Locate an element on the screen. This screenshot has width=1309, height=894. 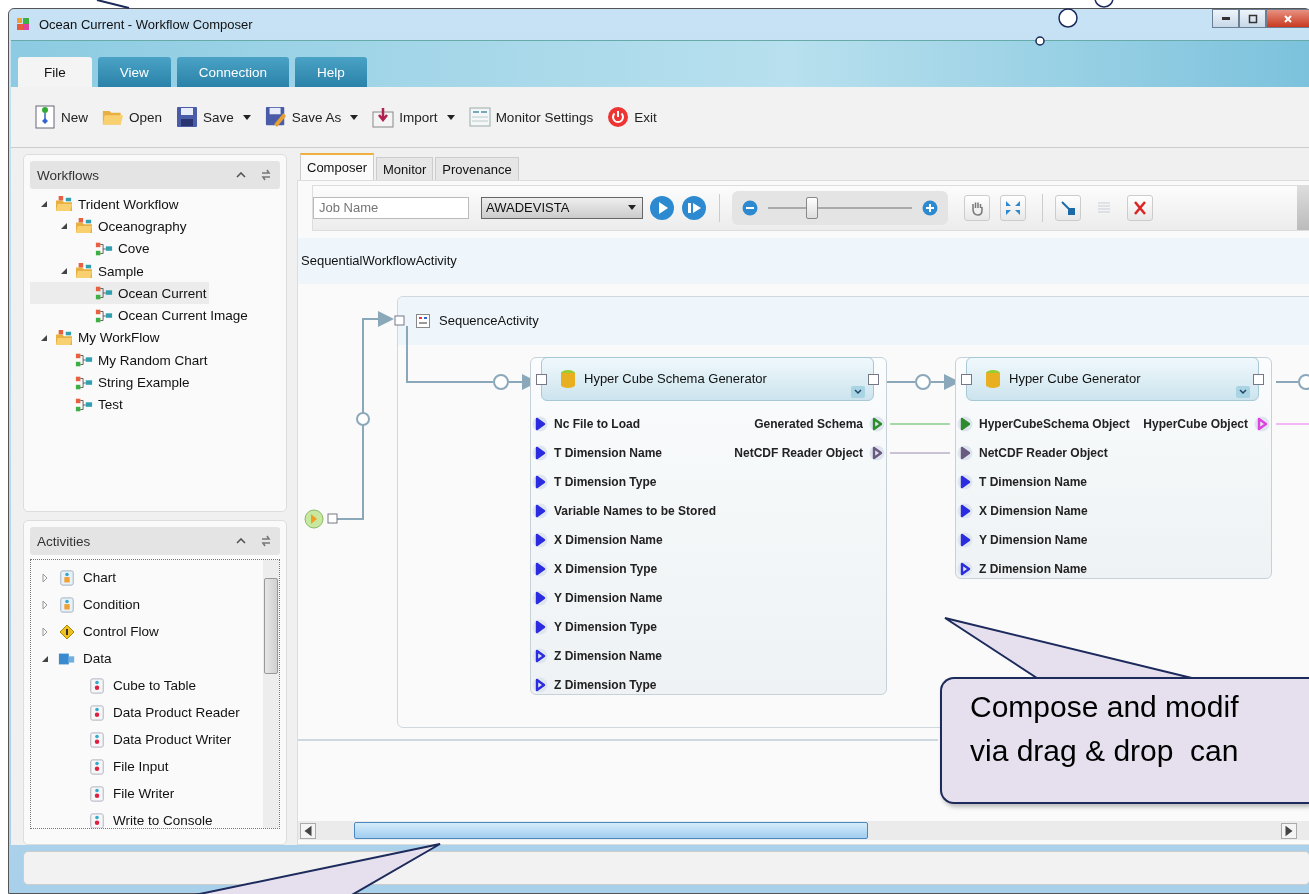
delete-button is located at coordinates (1140, 207).